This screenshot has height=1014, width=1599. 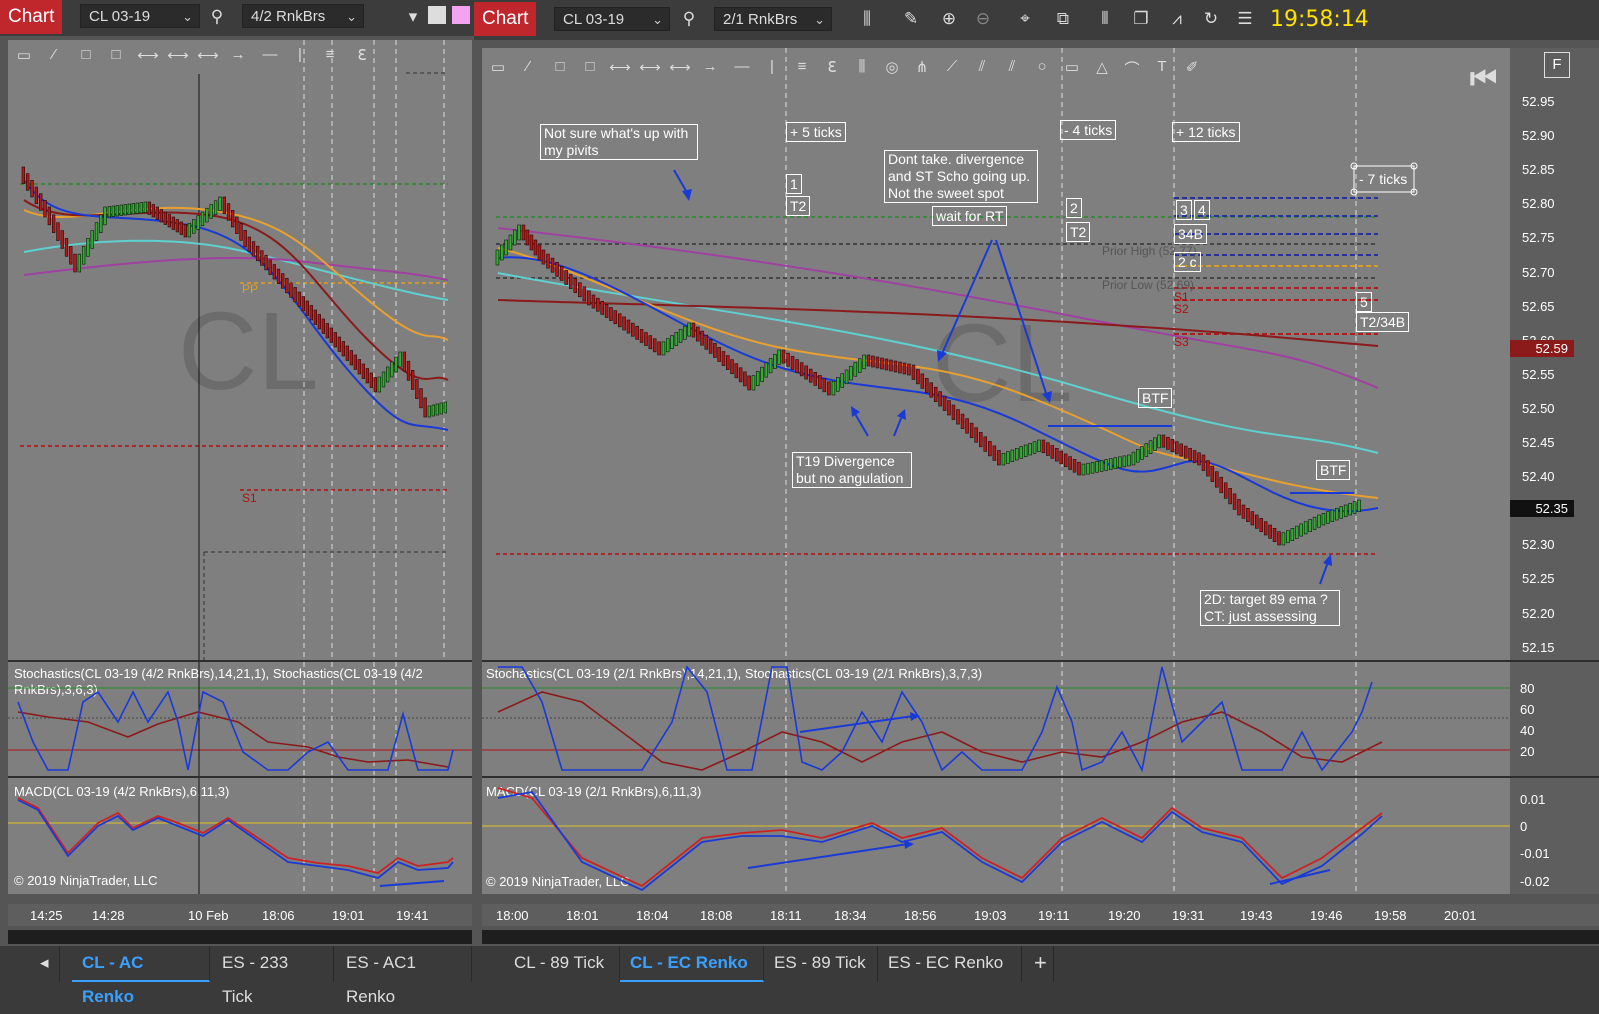 What do you see at coordinates (1105, 19) in the screenshot?
I see `chart-trader-icon: ⫴` at bounding box center [1105, 19].